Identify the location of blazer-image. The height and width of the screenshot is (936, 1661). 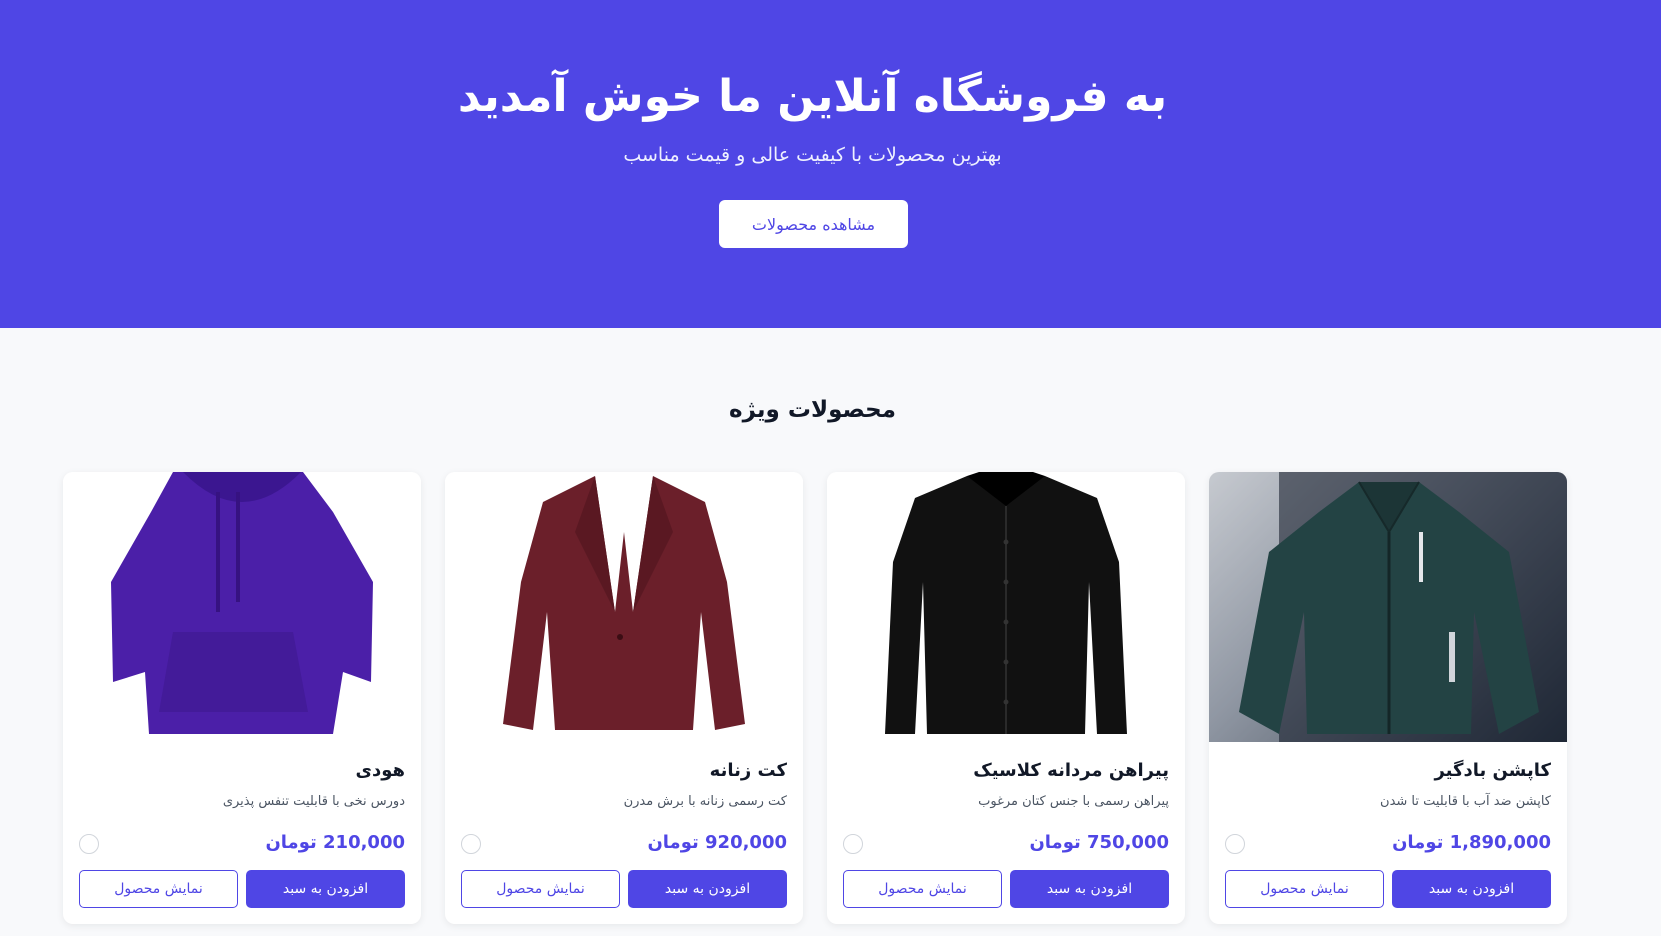
(624, 607).